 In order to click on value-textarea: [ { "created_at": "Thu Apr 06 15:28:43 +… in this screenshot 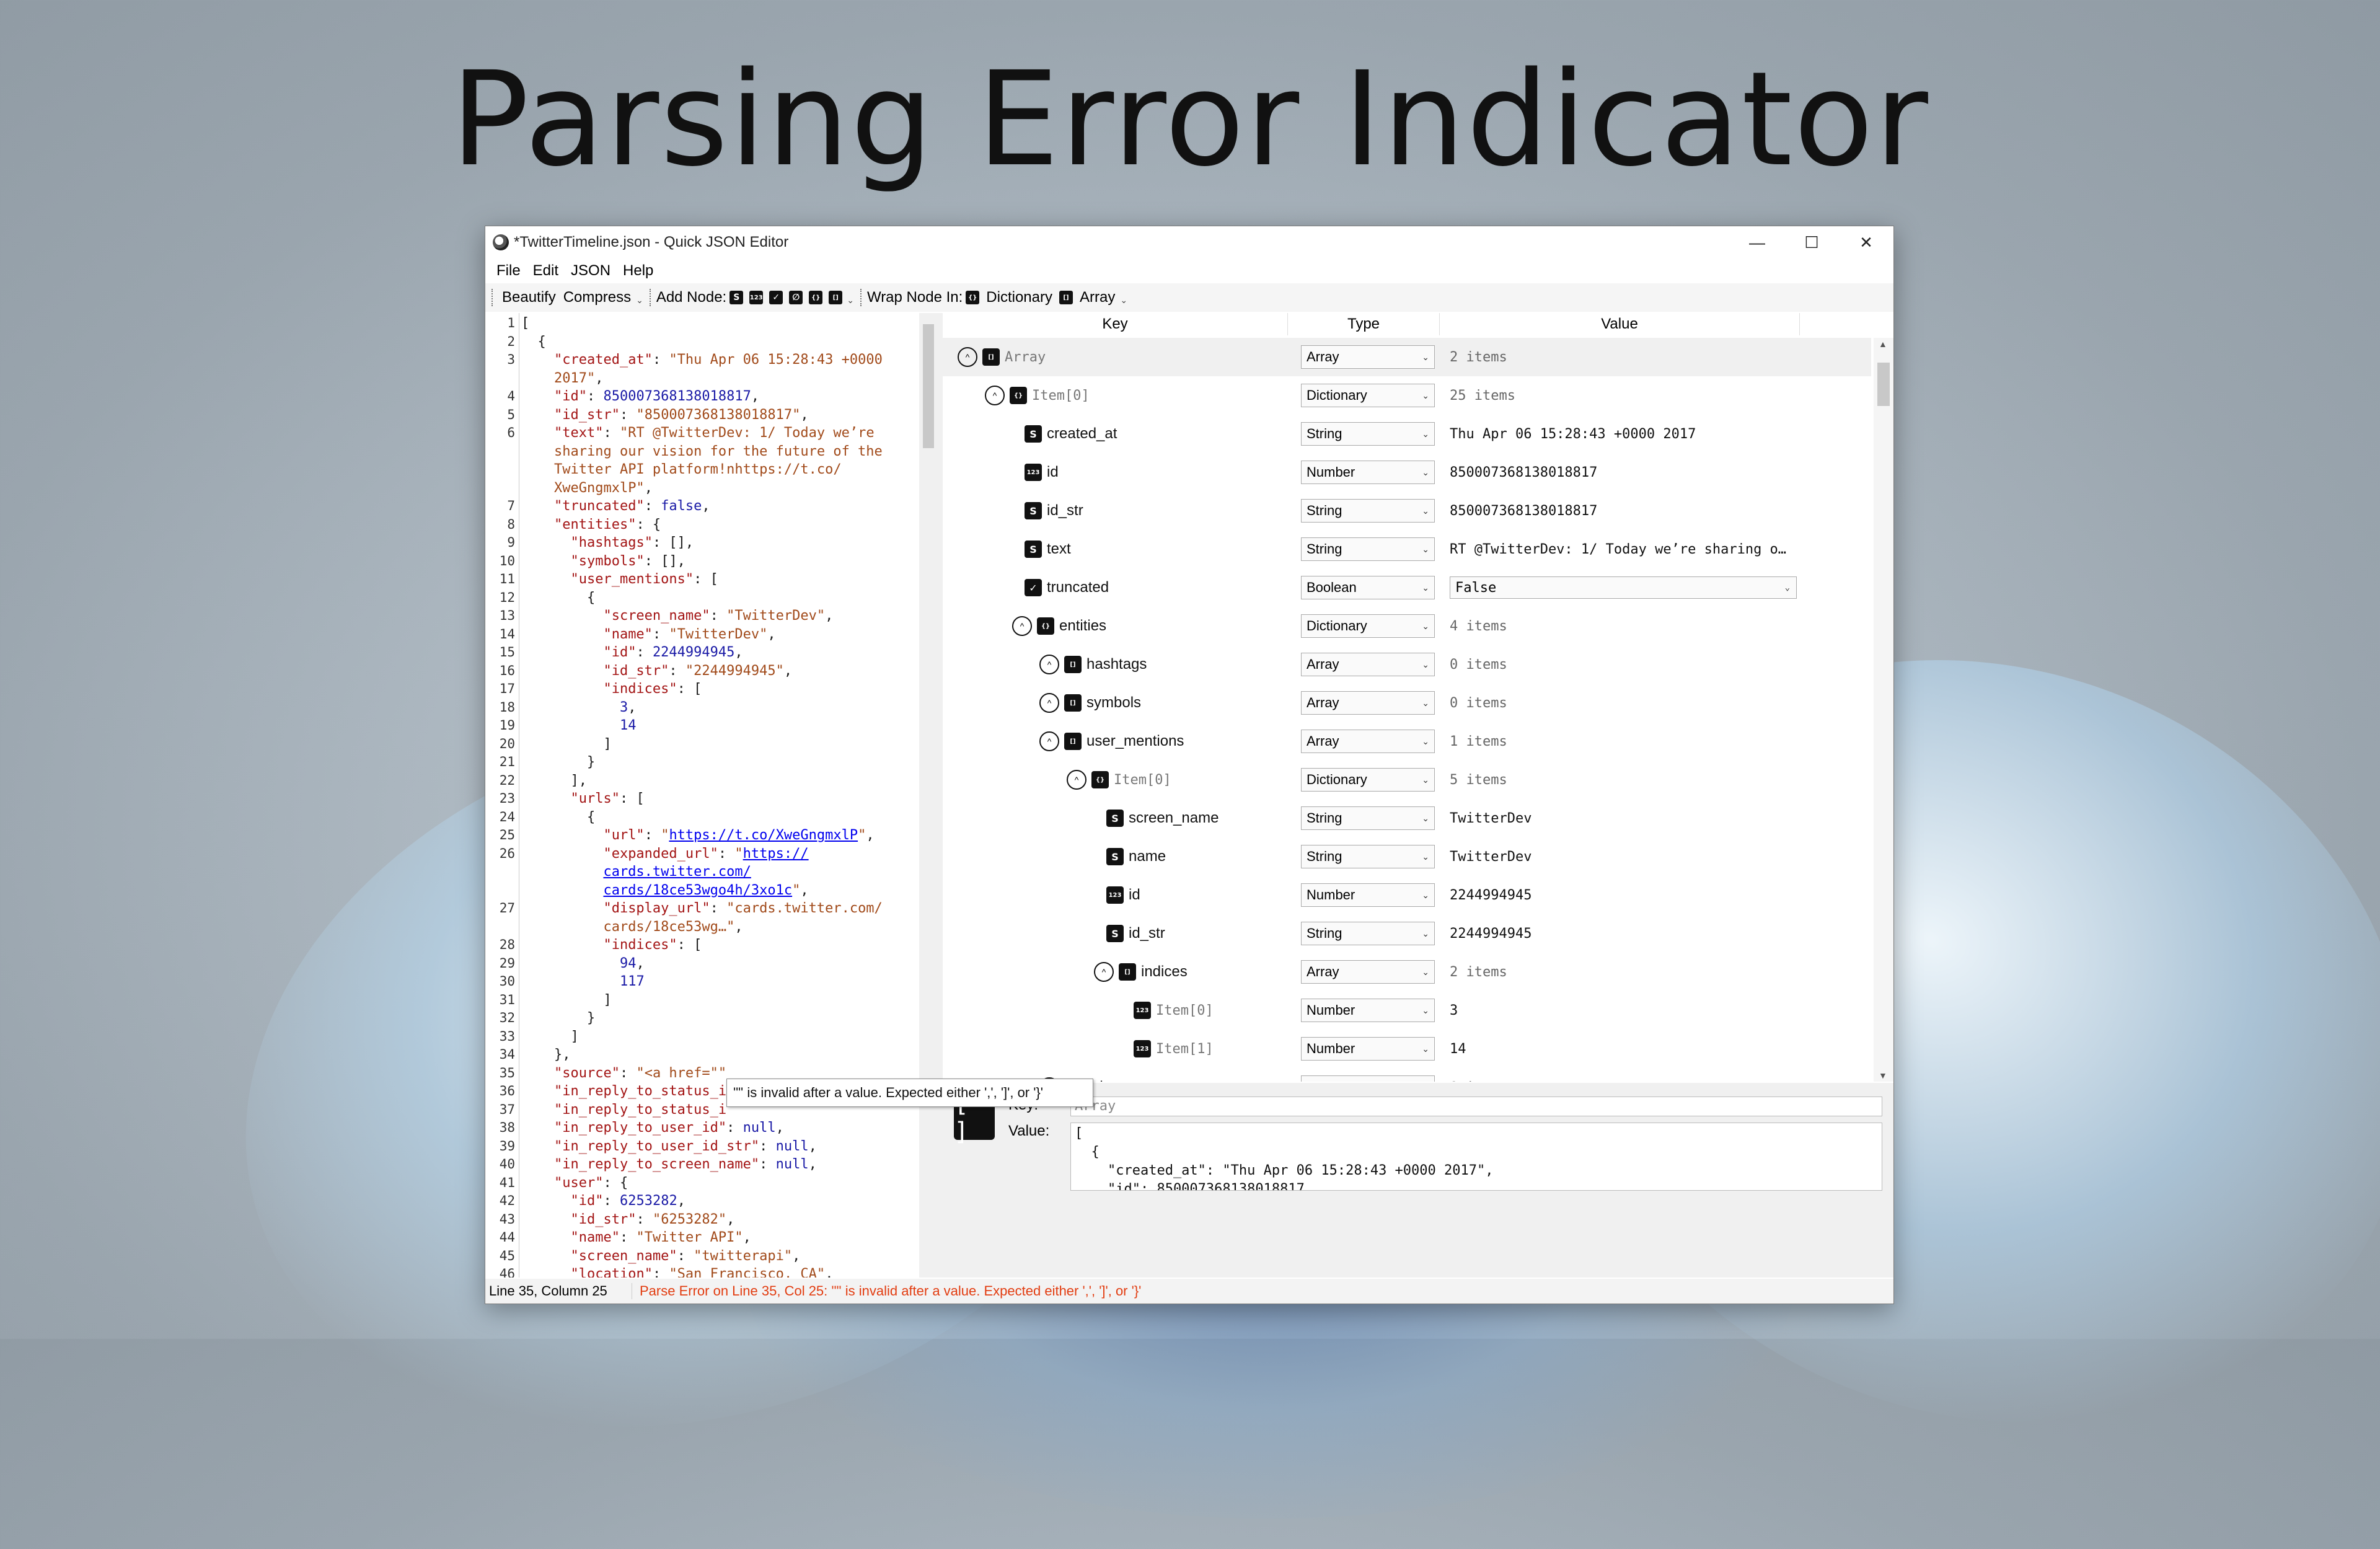, I will do `click(1476, 1157)`.